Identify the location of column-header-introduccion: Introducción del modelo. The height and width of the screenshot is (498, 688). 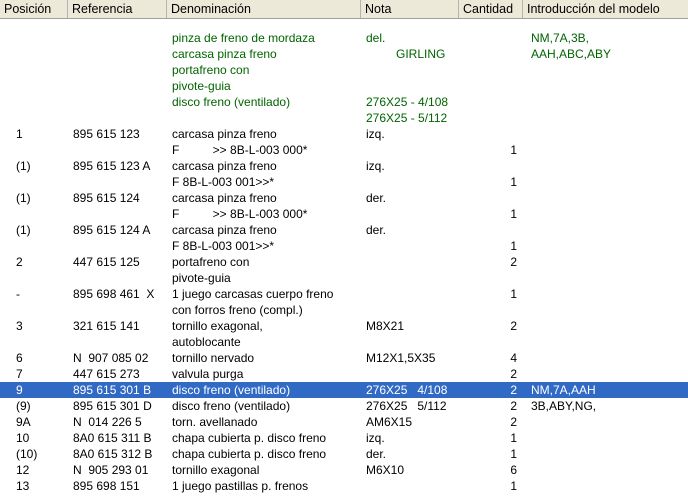
(605, 9).